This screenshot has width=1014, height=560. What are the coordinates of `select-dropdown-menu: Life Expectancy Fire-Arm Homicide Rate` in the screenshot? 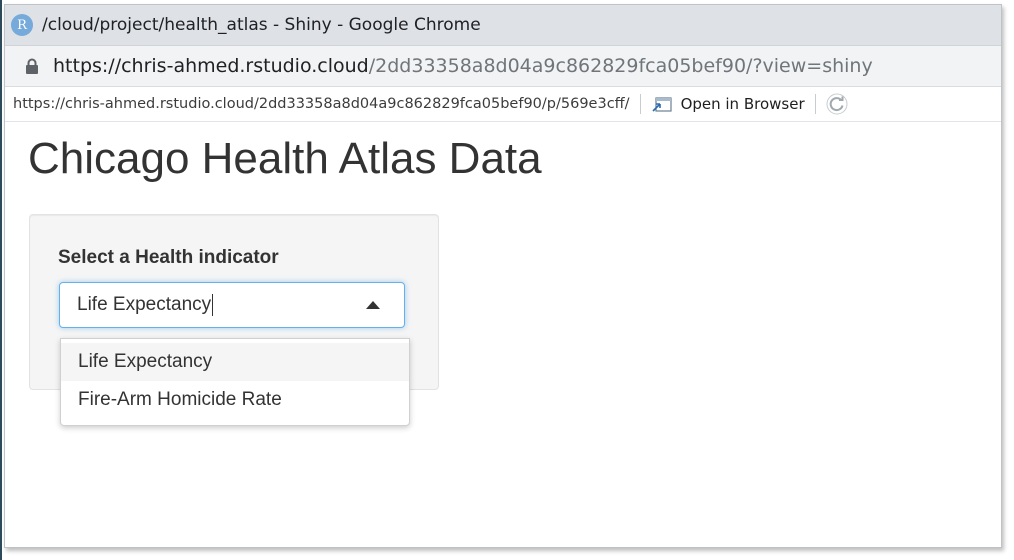 It's located at (235, 382).